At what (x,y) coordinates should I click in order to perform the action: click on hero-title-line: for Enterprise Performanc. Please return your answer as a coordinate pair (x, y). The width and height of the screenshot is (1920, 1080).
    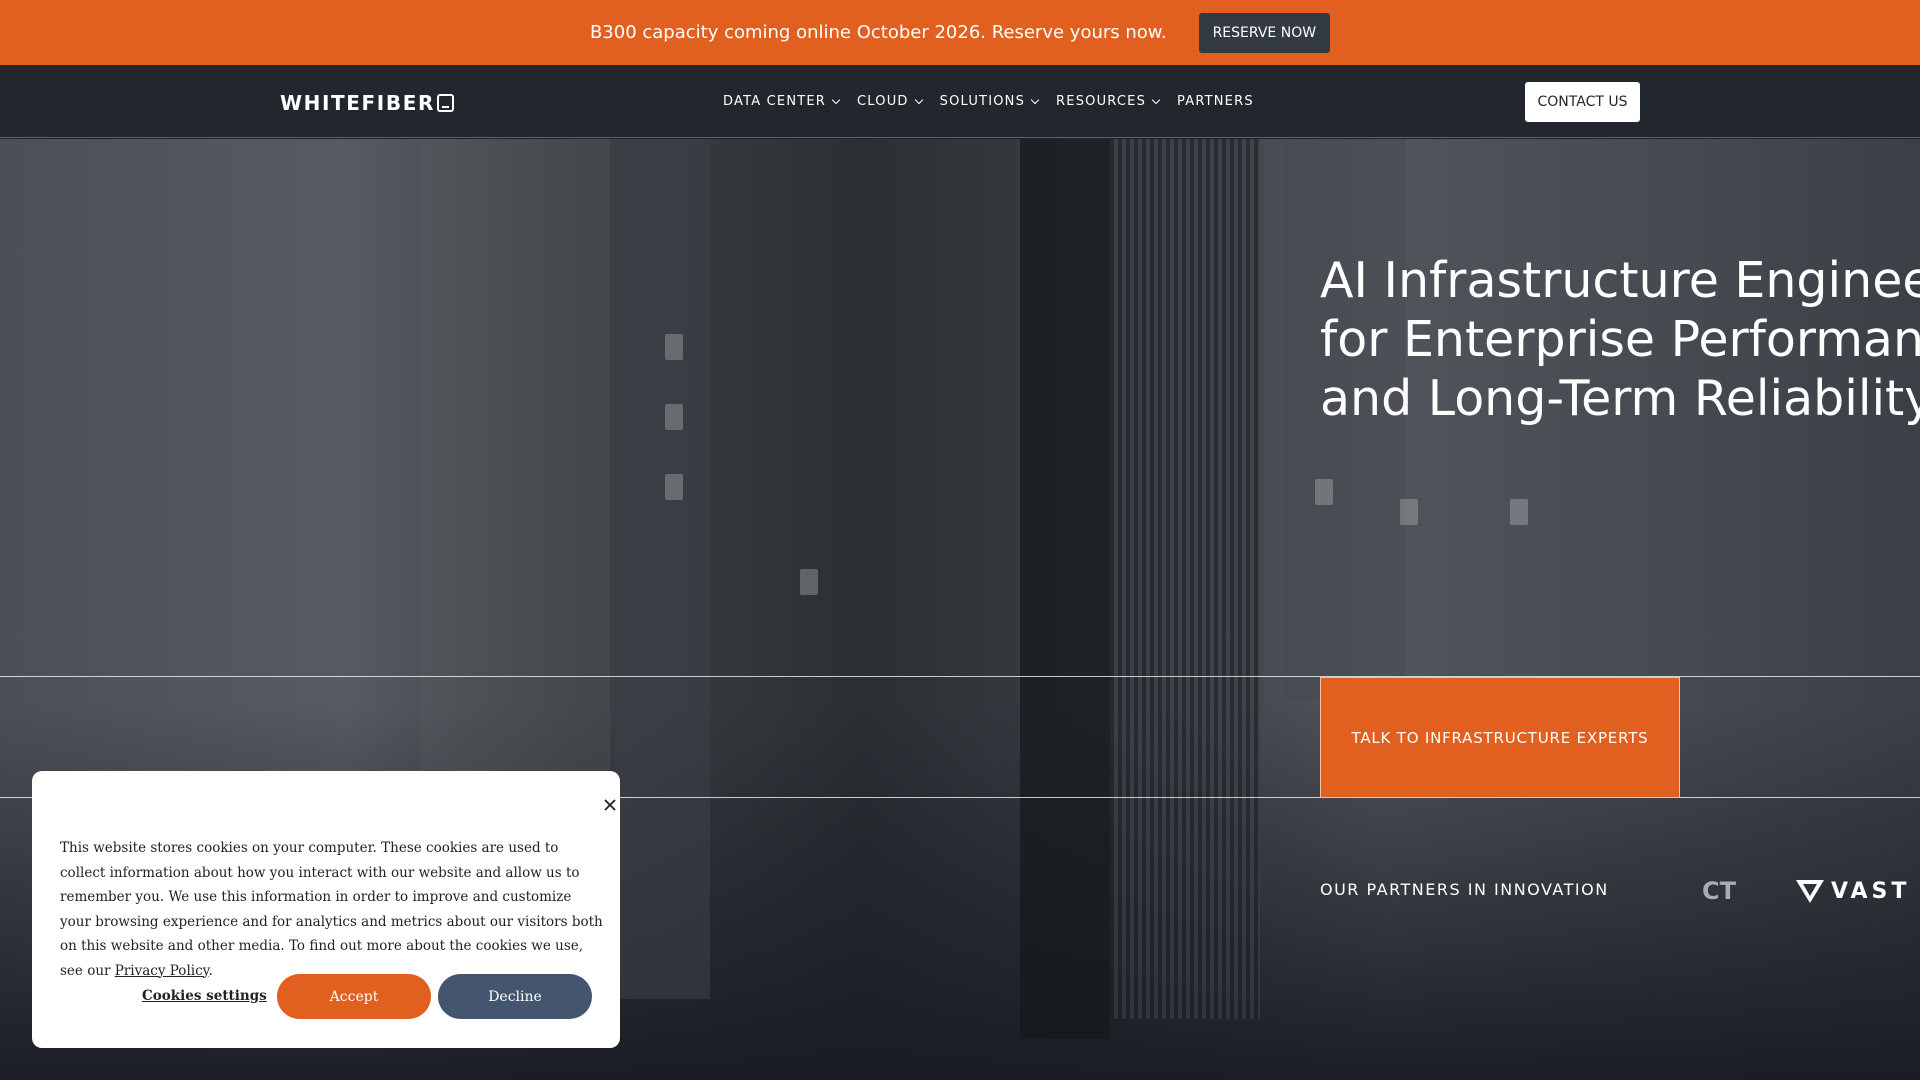
    Looking at the image, I should click on (1620, 339).